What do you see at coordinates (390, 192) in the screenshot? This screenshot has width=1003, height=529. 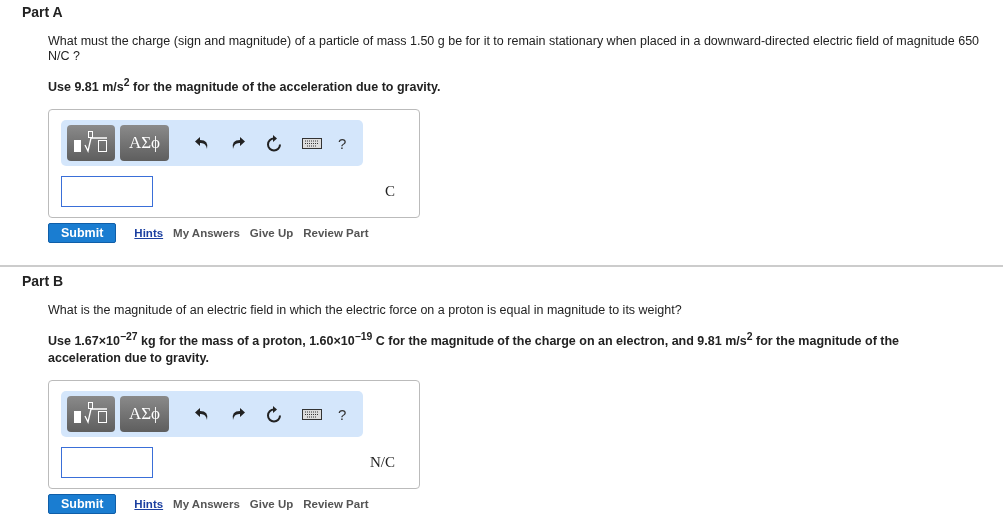 I see `unit-label: C` at bounding box center [390, 192].